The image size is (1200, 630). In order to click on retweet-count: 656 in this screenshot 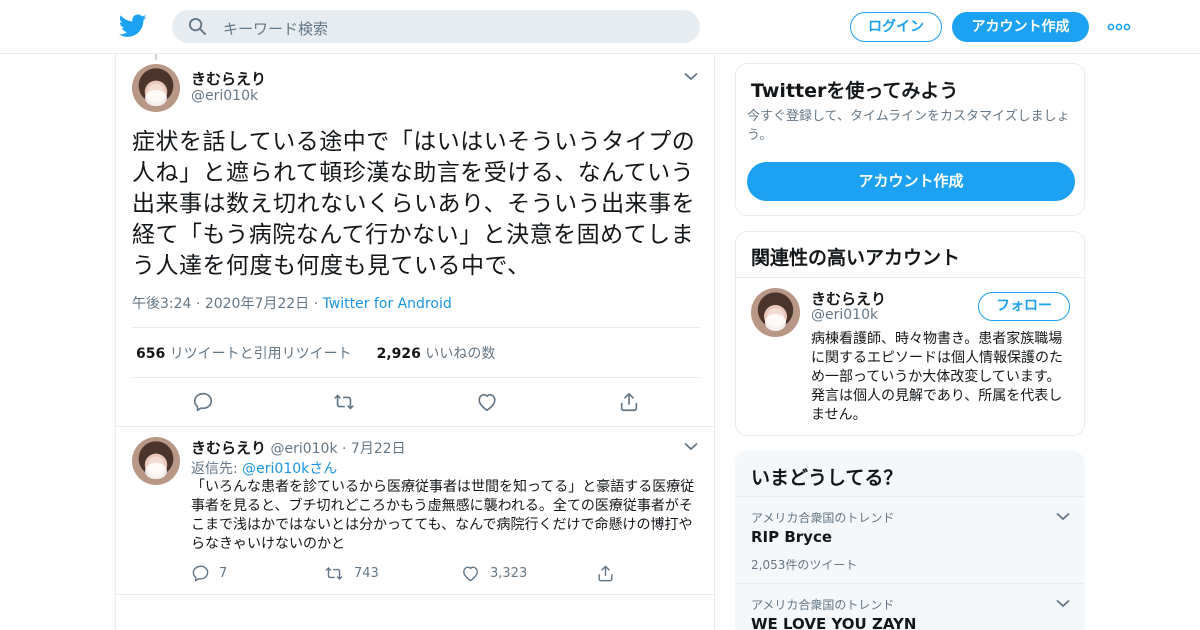, I will do `click(150, 354)`.